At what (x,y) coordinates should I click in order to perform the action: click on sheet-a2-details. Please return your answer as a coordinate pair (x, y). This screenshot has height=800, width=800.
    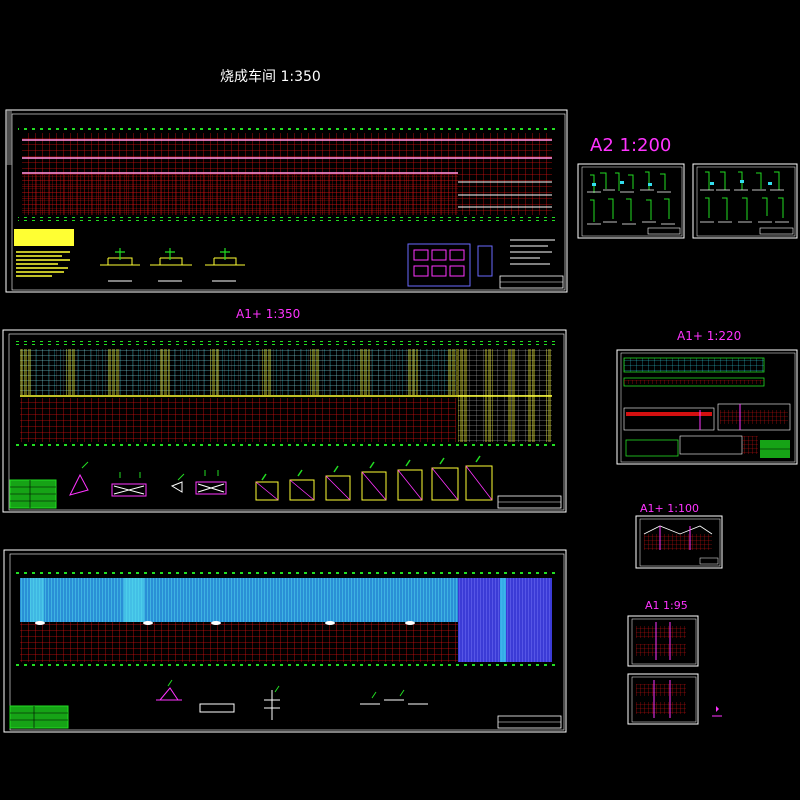
    Looking at the image, I should click on (687, 201).